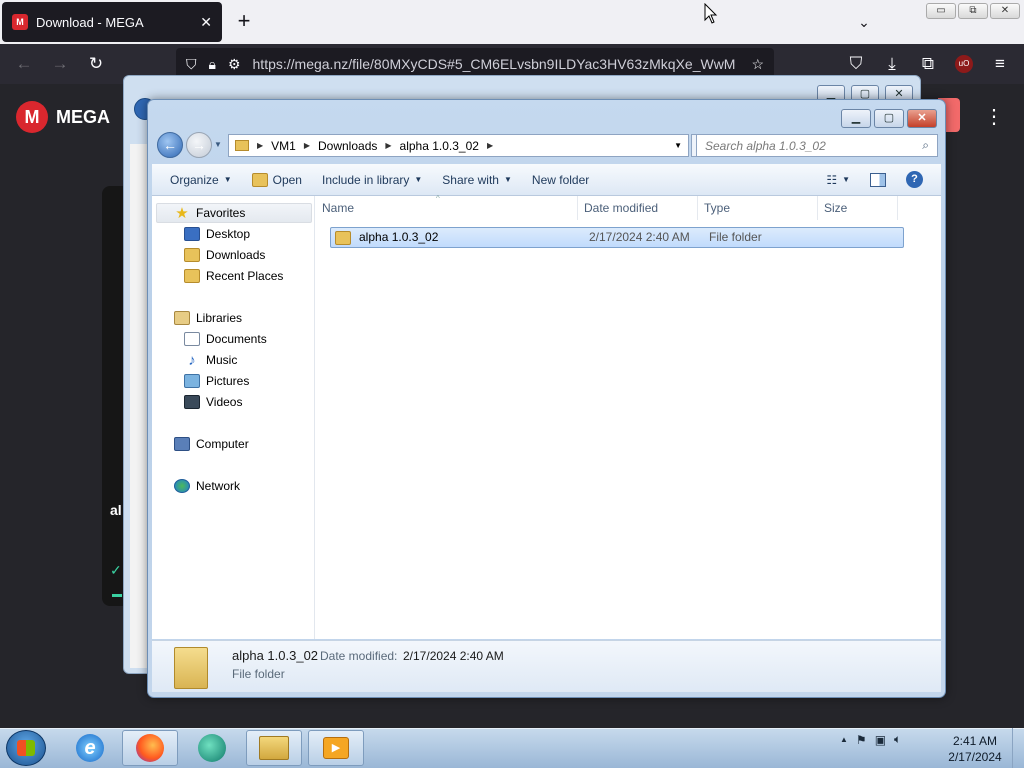 This screenshot has height=768, width=1024. I want to click on lock-icon: 🔒︎, so click(212, 64).